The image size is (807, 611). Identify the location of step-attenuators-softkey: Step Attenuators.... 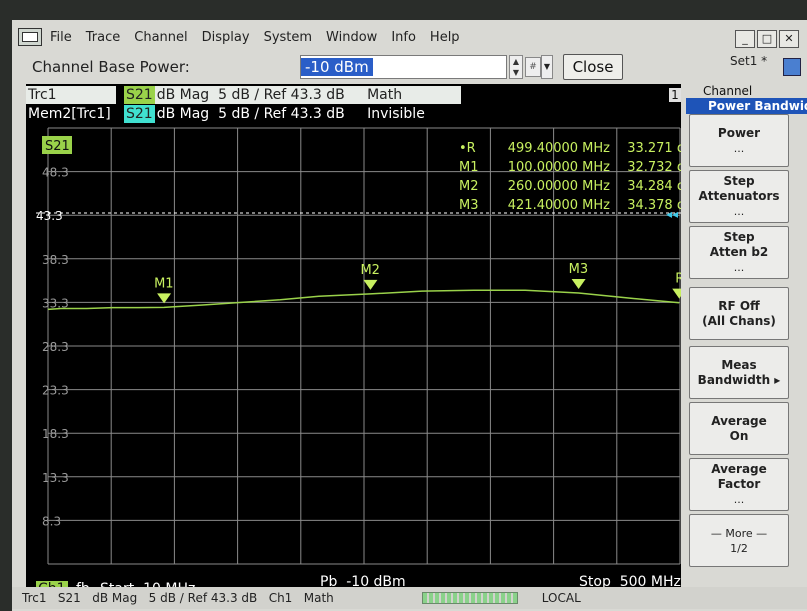
(739, 196).